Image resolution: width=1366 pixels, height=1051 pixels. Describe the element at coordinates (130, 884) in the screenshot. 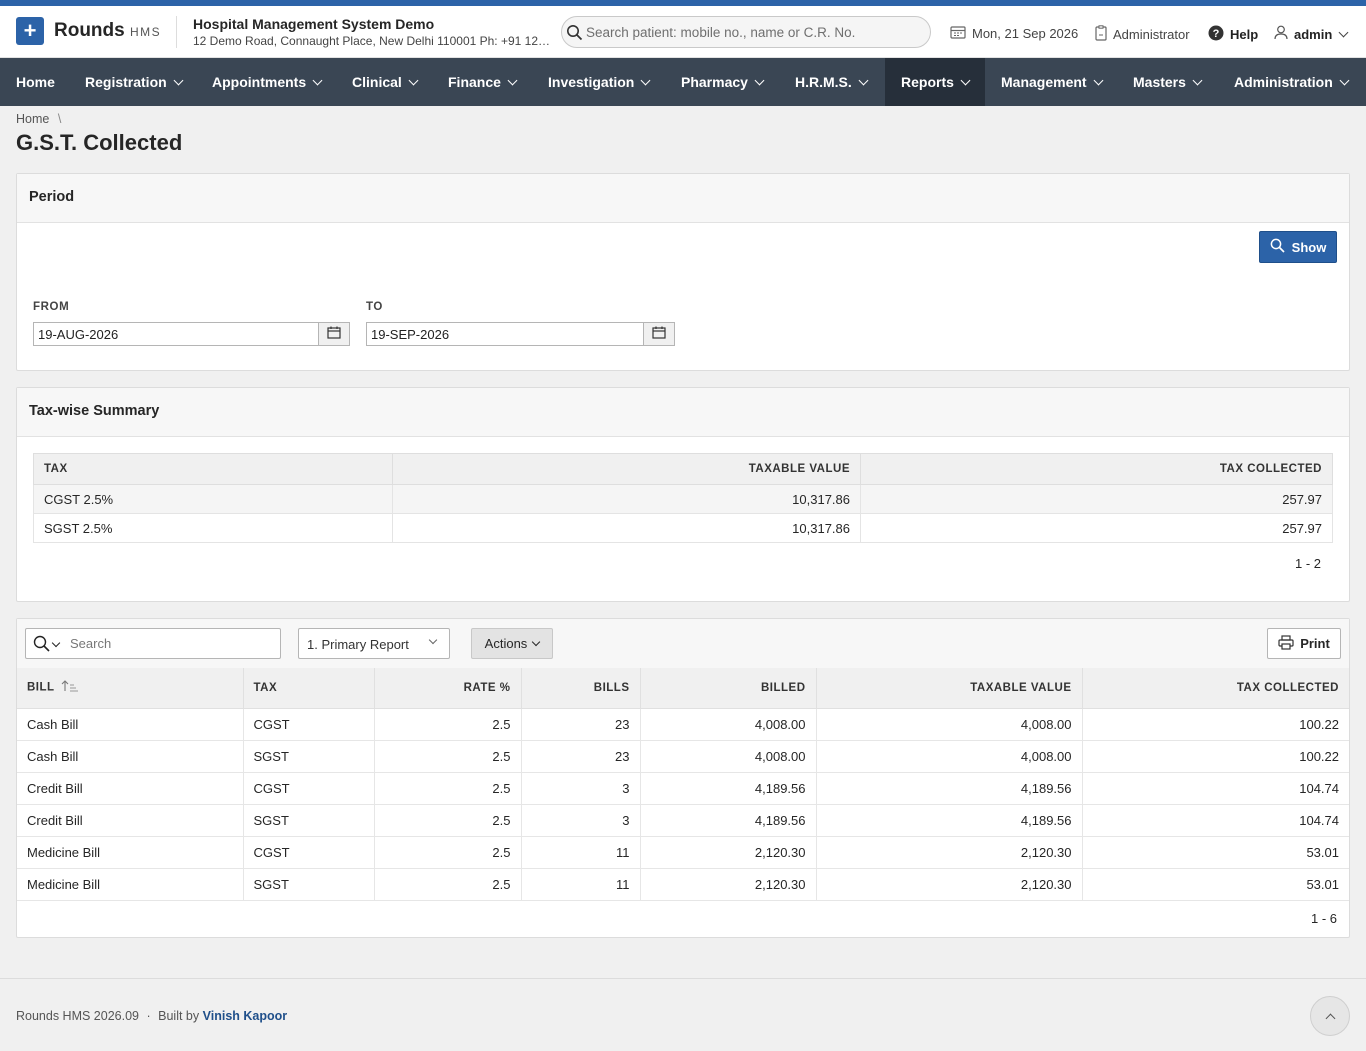

I see `cell-bill: Medicine Bill` at that location.